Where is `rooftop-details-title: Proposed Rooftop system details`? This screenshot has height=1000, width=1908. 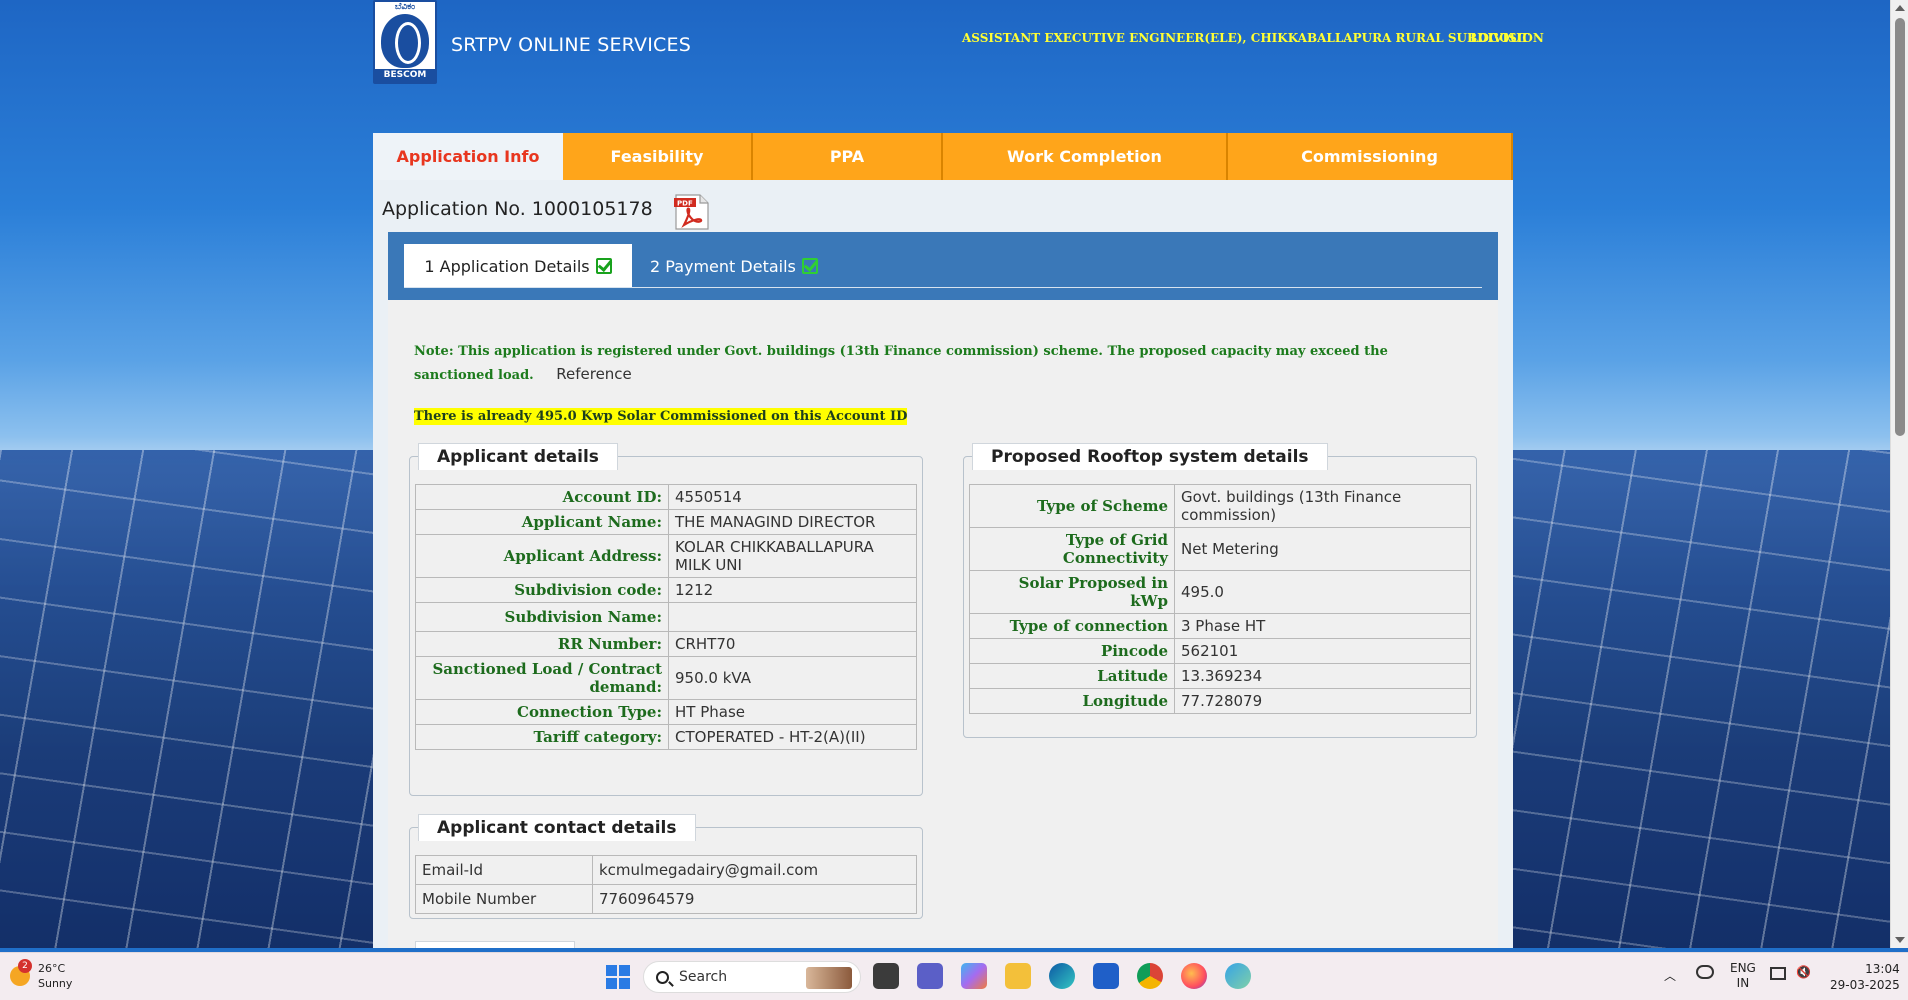
rooftop-details-title: Proposed Rooftop system details is located at coordinates (1150, 456).